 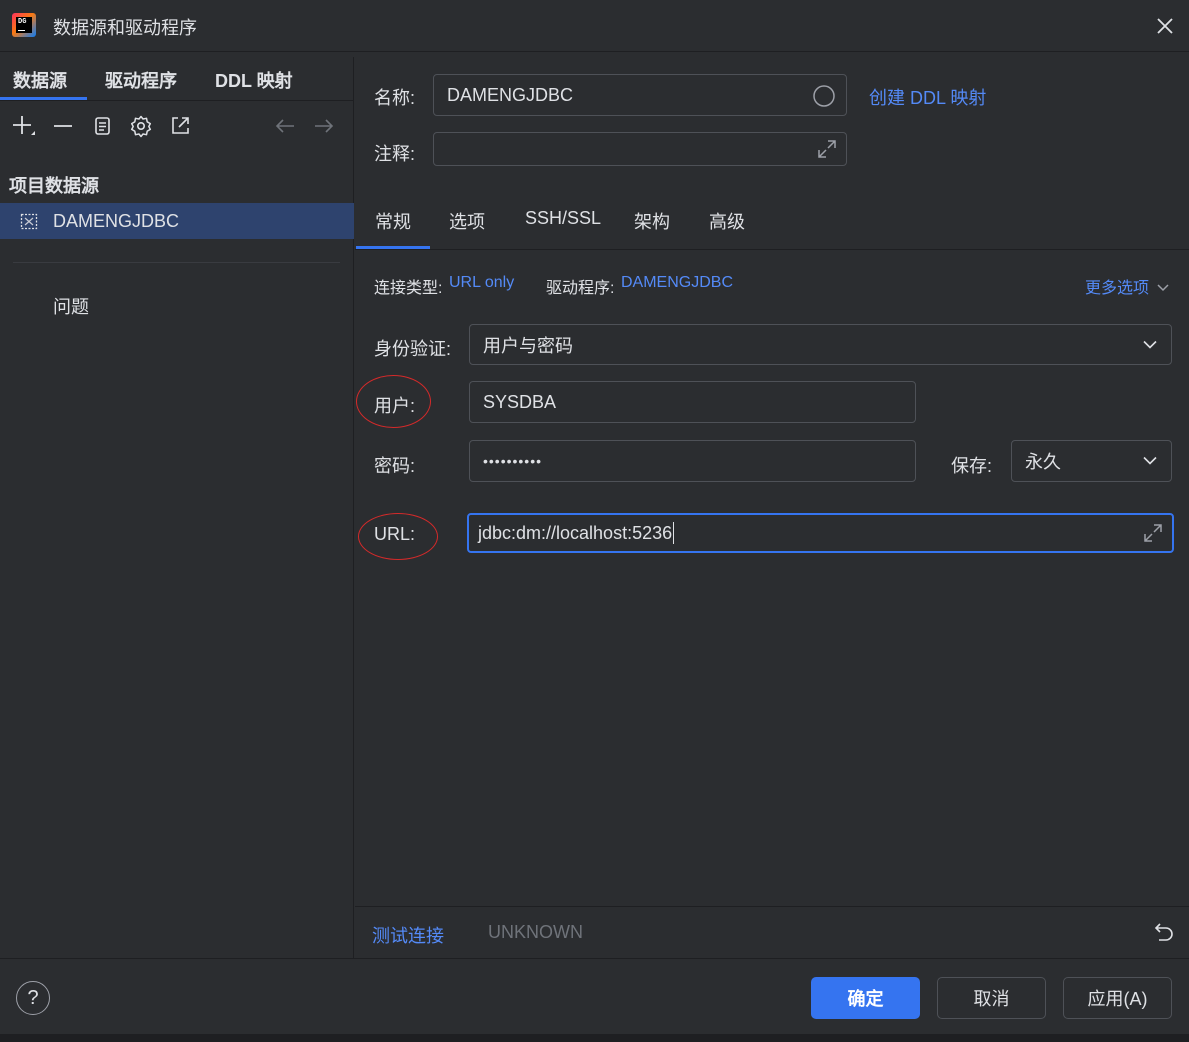 I want to click on user-field: SYSDBA, so click(x=692, y=402).